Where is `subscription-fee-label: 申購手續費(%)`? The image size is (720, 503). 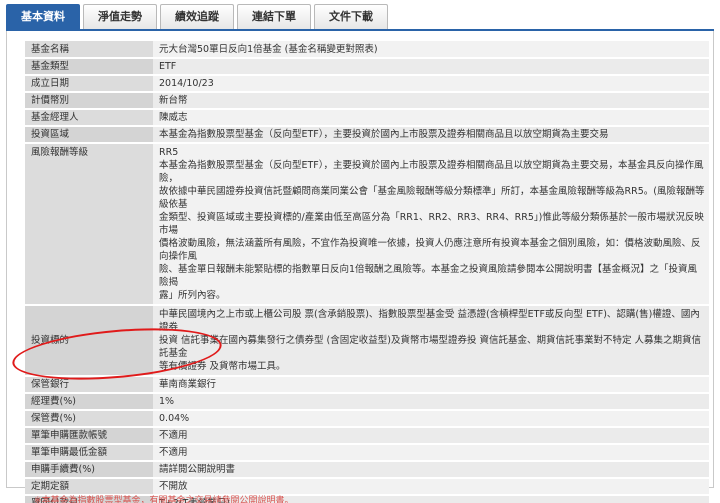 subscription-fee-label: 申購手續費(%) is located at coordinates (89, 469).